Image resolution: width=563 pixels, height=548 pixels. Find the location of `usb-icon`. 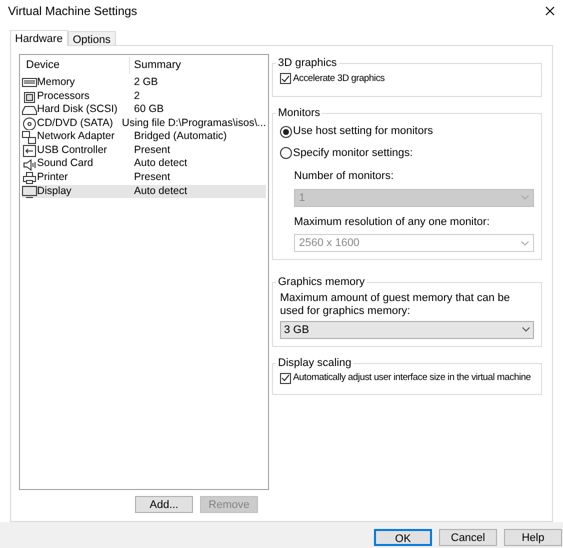

usb-icon is located at coordinates (29, 151).